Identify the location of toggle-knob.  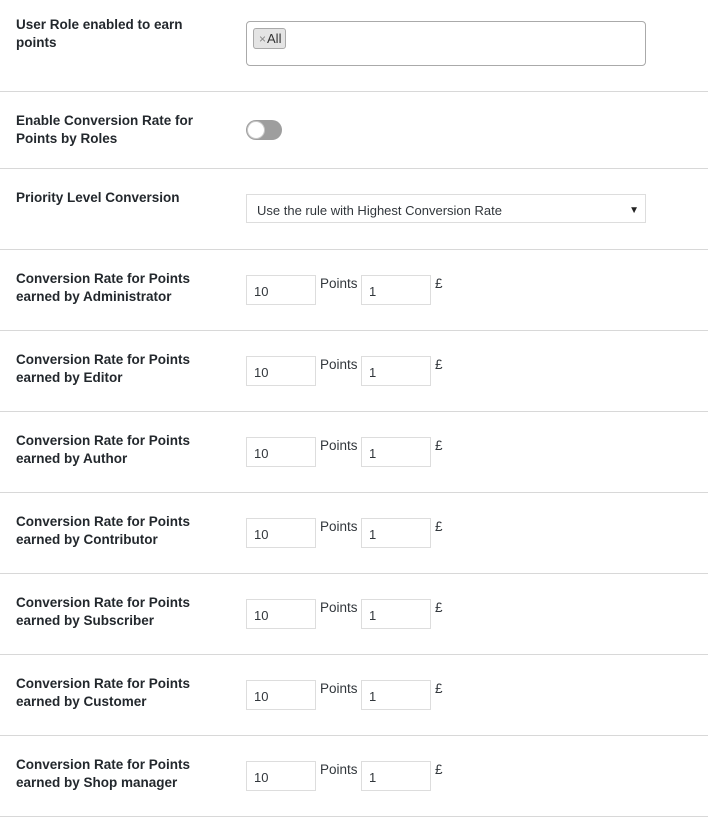
(256, 130).